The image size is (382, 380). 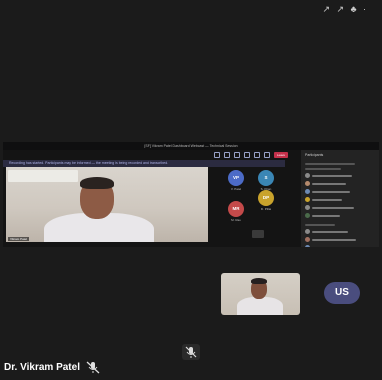 What do you see at coordinates (107, 204) in the screenshot?
I see `main-video-feed: Vikram Patel` at bounding box center [107, 204].